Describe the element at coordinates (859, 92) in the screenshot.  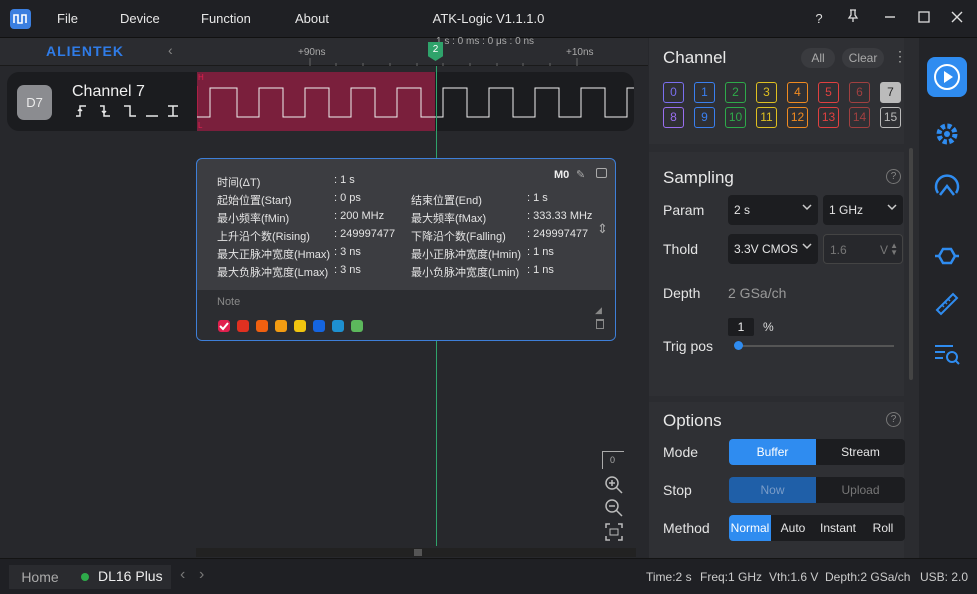
I see `channel-toggle-6: 6` at that location.